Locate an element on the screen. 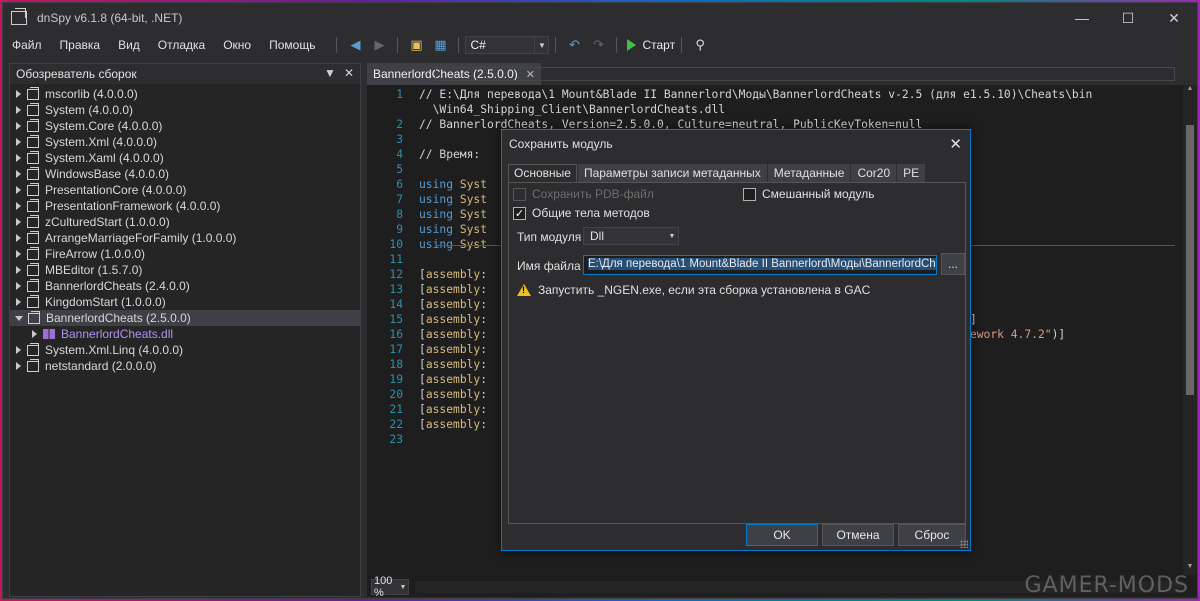 The width and height of the screenshot is (1200, 601). tab-cor20: Cor20 is located at coordinates (874, 173).